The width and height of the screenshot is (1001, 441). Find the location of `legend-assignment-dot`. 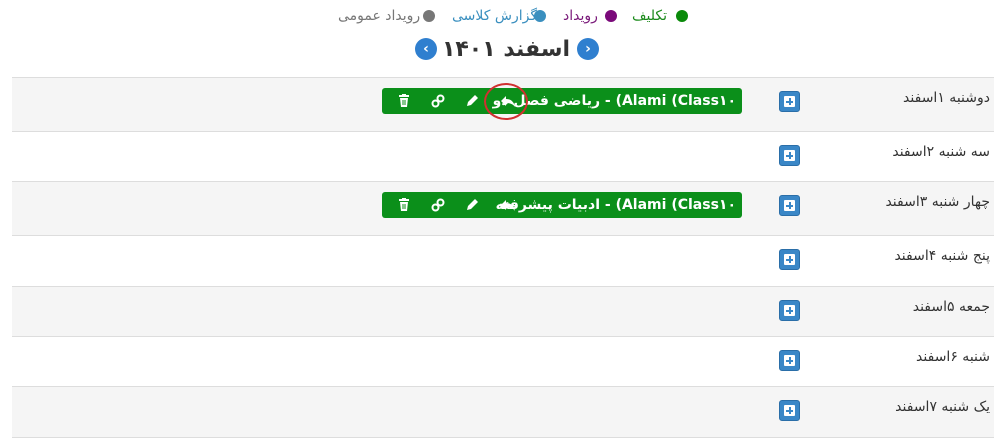

legend-assignment-dot is located at coordinates (682, 16).